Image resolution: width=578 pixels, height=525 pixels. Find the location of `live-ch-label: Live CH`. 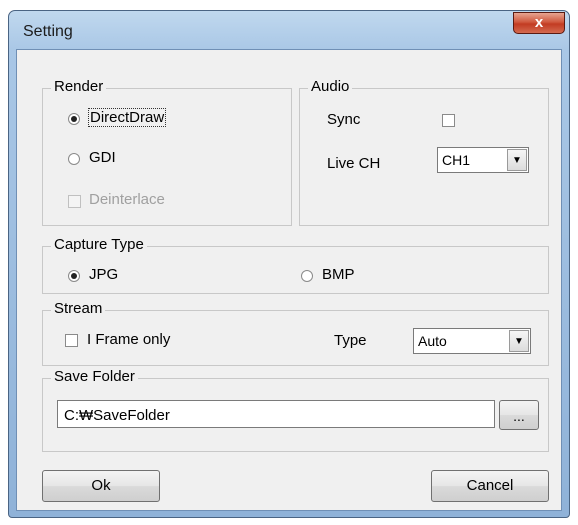

live-ch-label: Live CH is located at coordinates (354, 163).